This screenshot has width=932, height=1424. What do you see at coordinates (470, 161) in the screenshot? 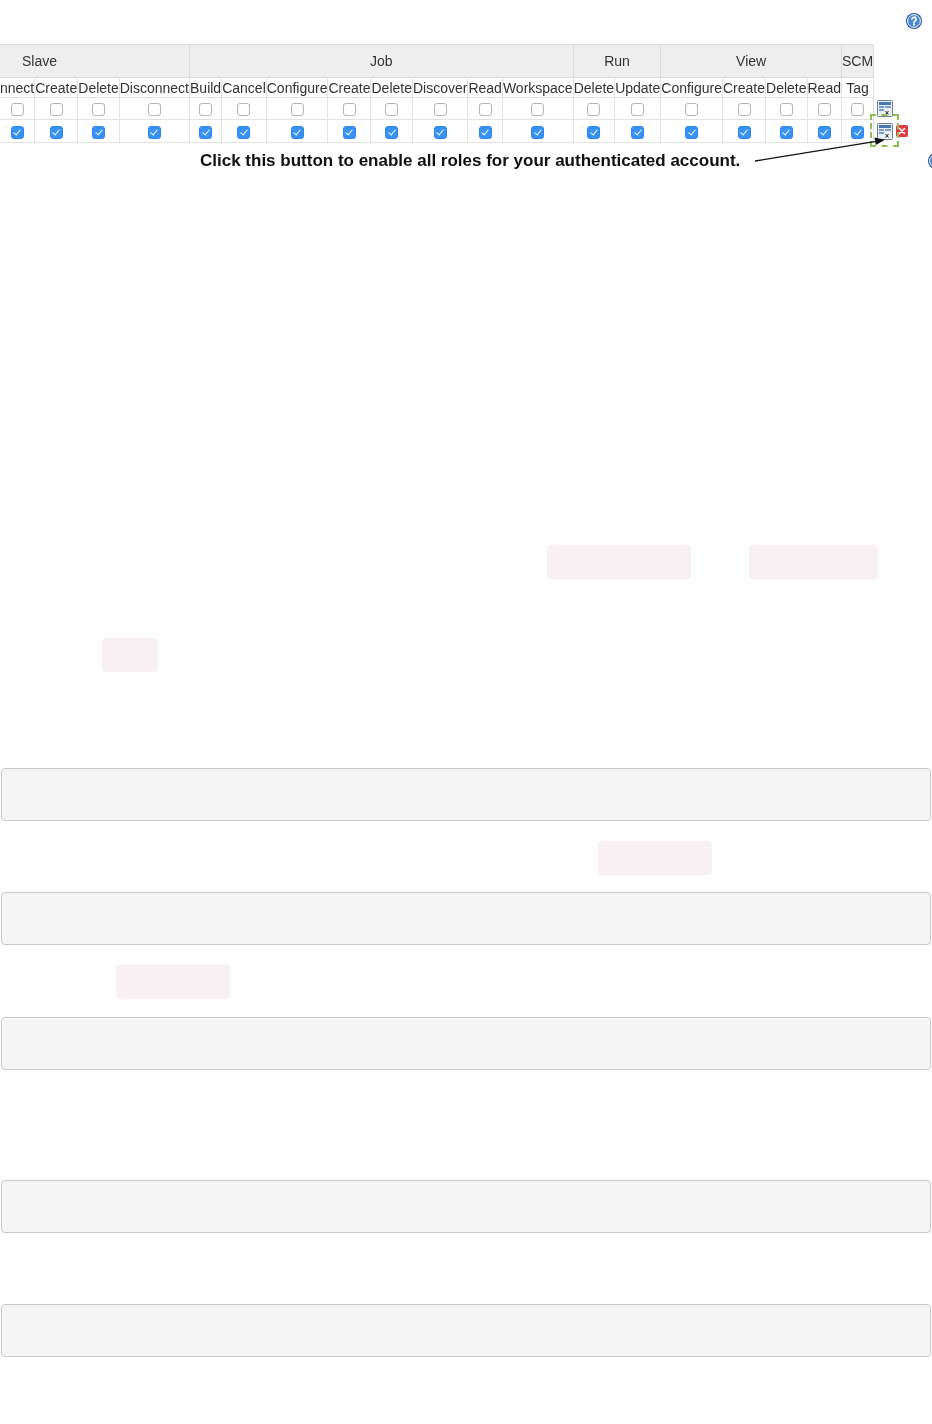
I see `annotation-text: Click this button to enable all roles for your authenticated account.` at bounding box center [470, 161].